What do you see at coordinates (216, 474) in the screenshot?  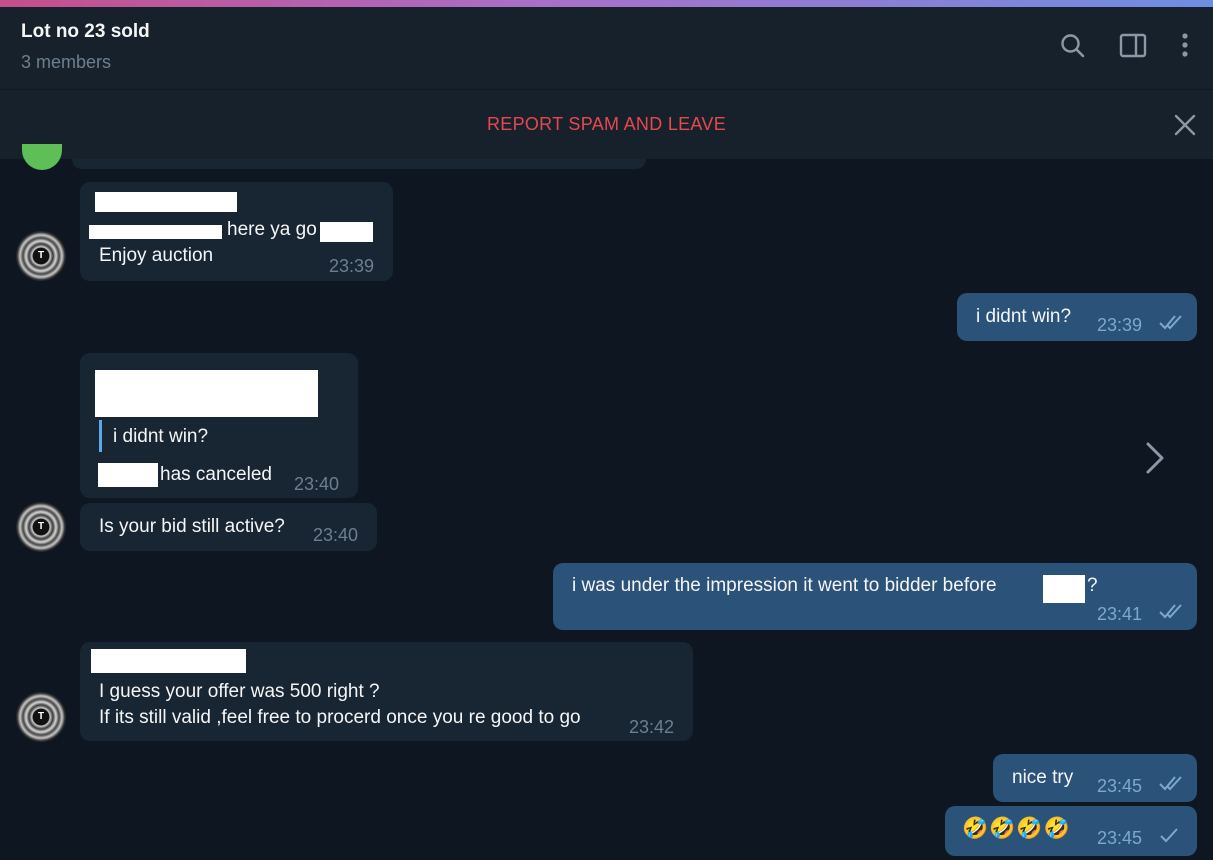 I see `message-text: has canceled` at bounding box center [216, 474].